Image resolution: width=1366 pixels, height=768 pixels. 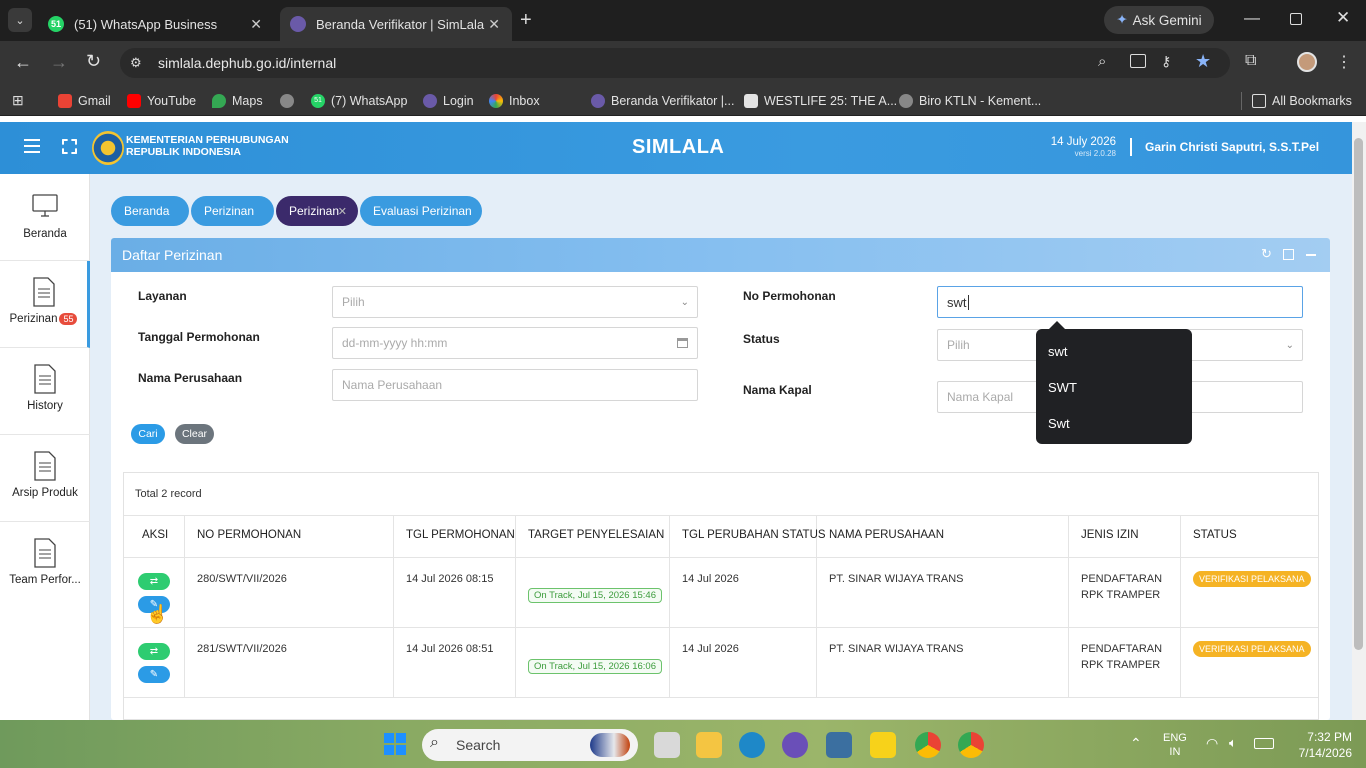 What do you see at coordinates (957, 302) in the screenshot?
I see `input-value: swt` at bounding box center [957, 302].